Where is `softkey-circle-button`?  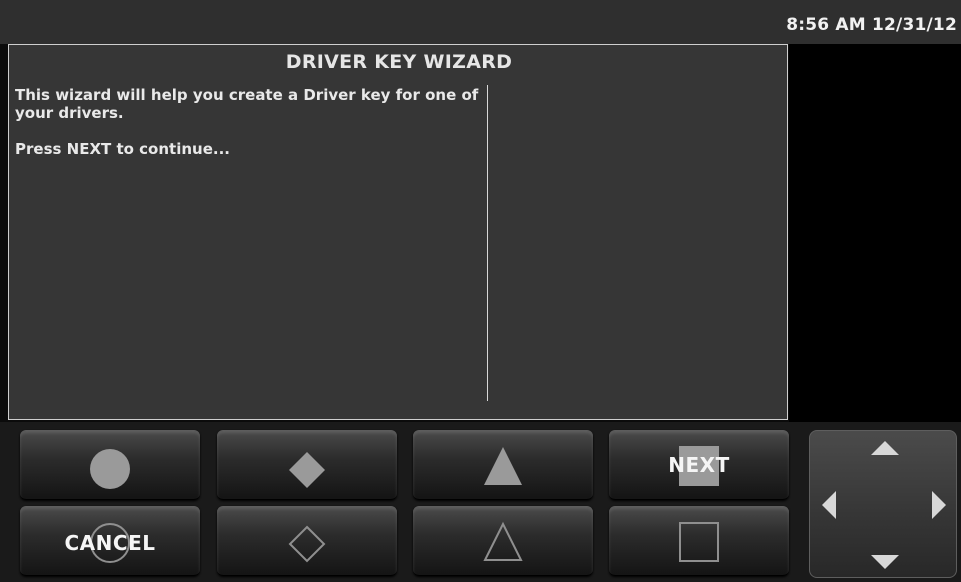
softkey-circle-button is located at coordinates (110, 465).